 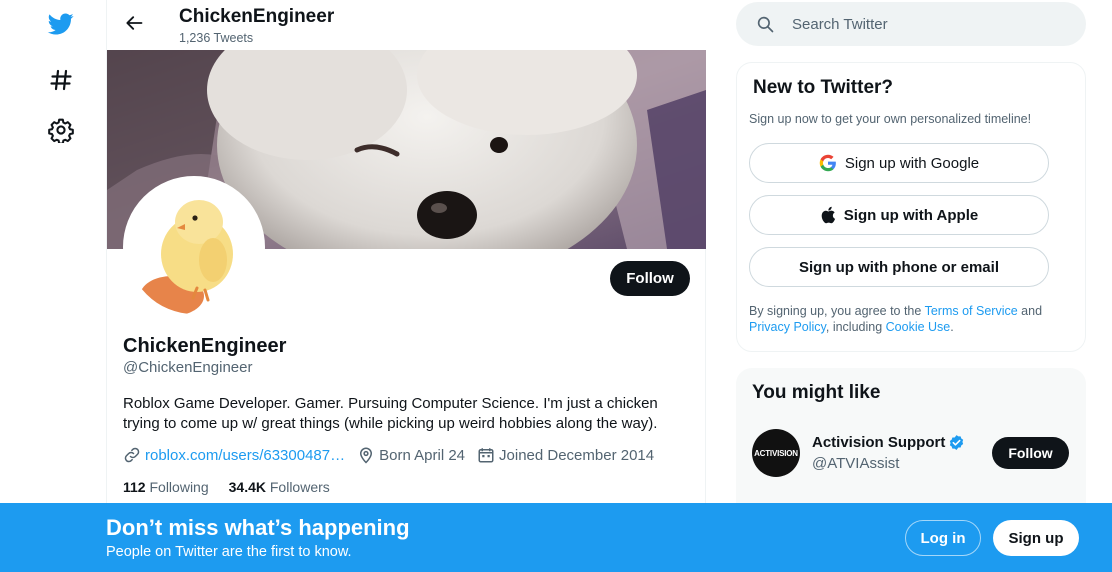 What do you see at coordinates (366, 455) in the screenshot?
I see `location-icon` at bounding box center [366, 455].